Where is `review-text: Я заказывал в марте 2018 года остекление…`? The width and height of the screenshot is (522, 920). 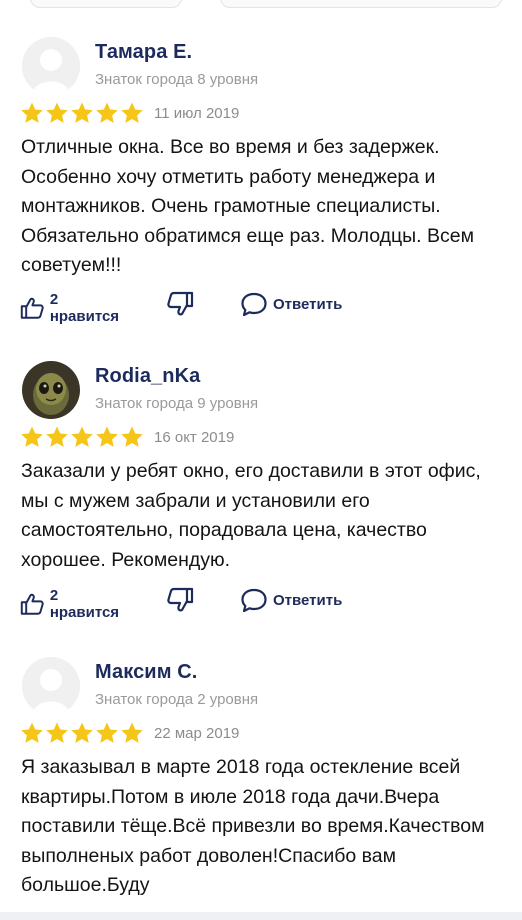
review-text: Я заказывал в марте 2018 года остекление… is located at coordinates (253, 826).